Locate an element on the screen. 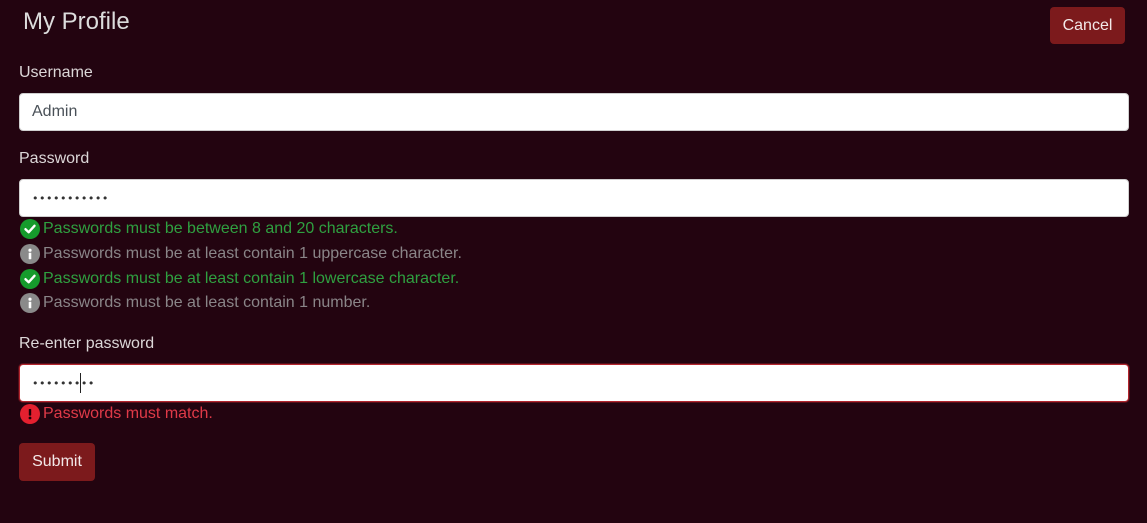  password-match-error: Passwords must match. is located at coordinates (116, 414).